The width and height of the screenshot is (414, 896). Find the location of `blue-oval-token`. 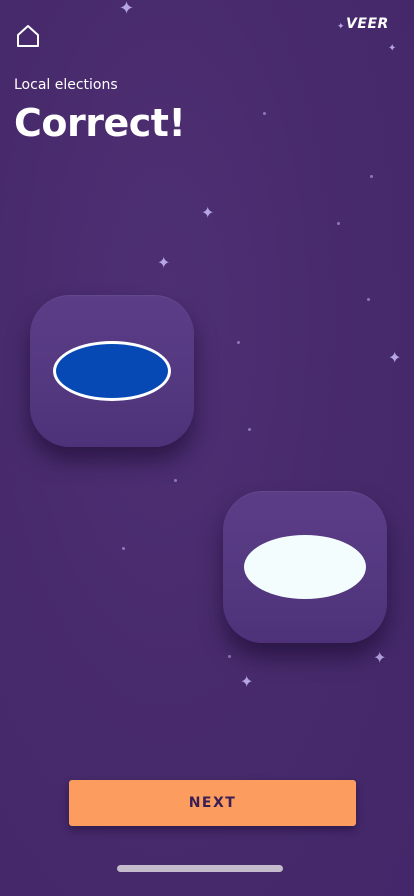

blue-oval-token is located at coordinates (112, 371).